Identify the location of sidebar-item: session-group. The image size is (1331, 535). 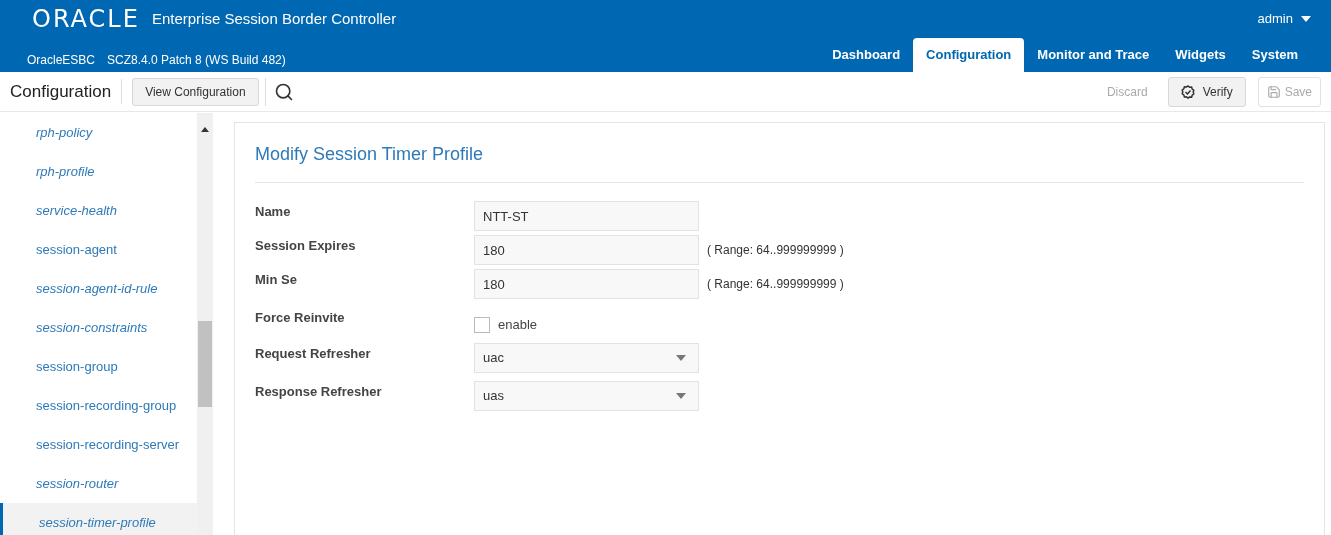
(98, 366).